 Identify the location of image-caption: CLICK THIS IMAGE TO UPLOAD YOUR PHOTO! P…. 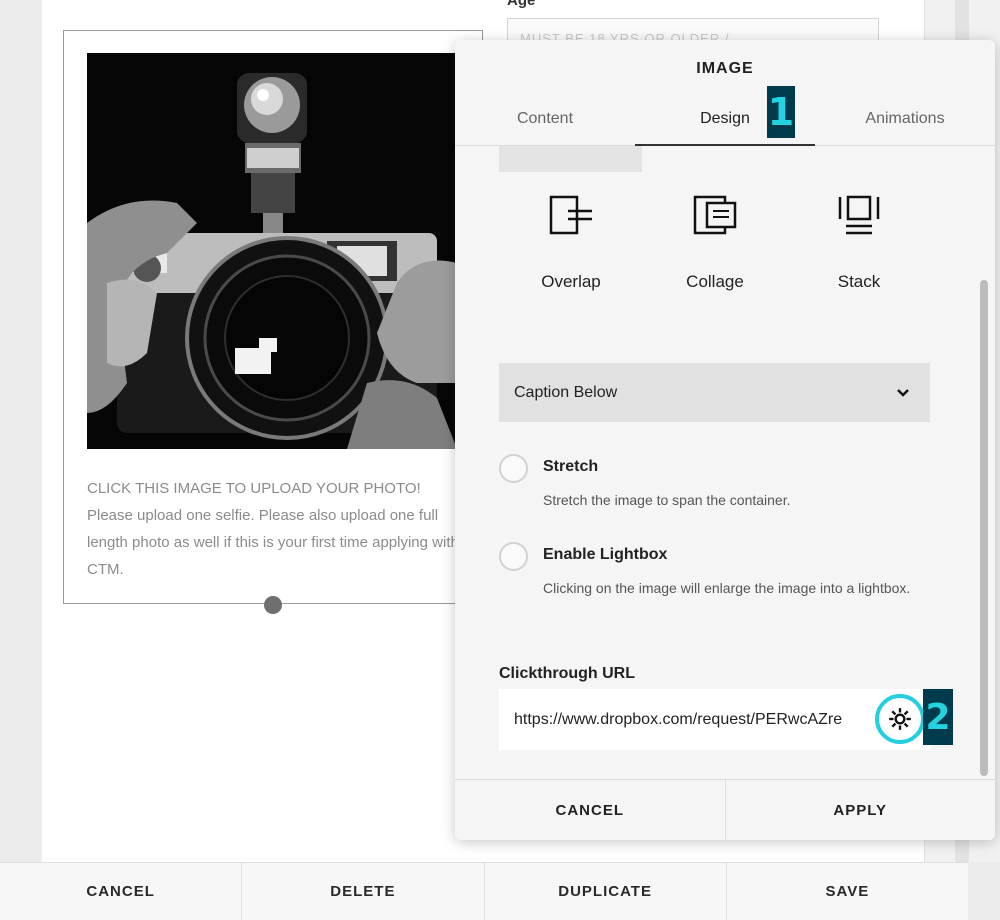
(277, 529).